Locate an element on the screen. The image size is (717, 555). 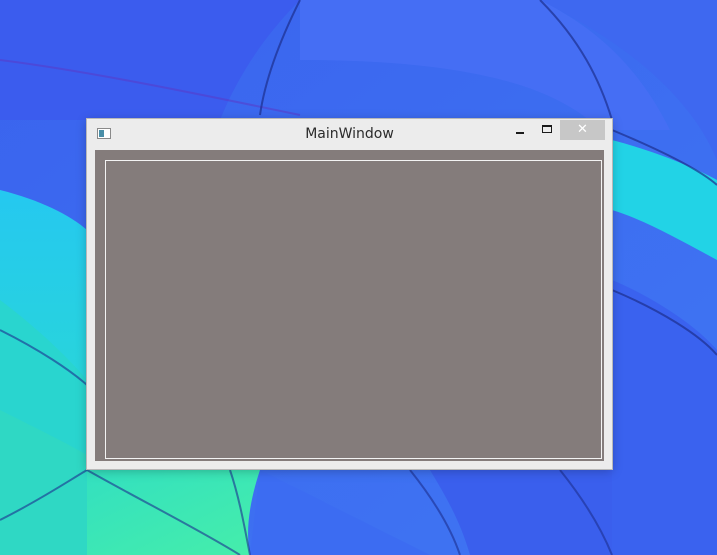
maximize-button is located at coordinates (547, 130).